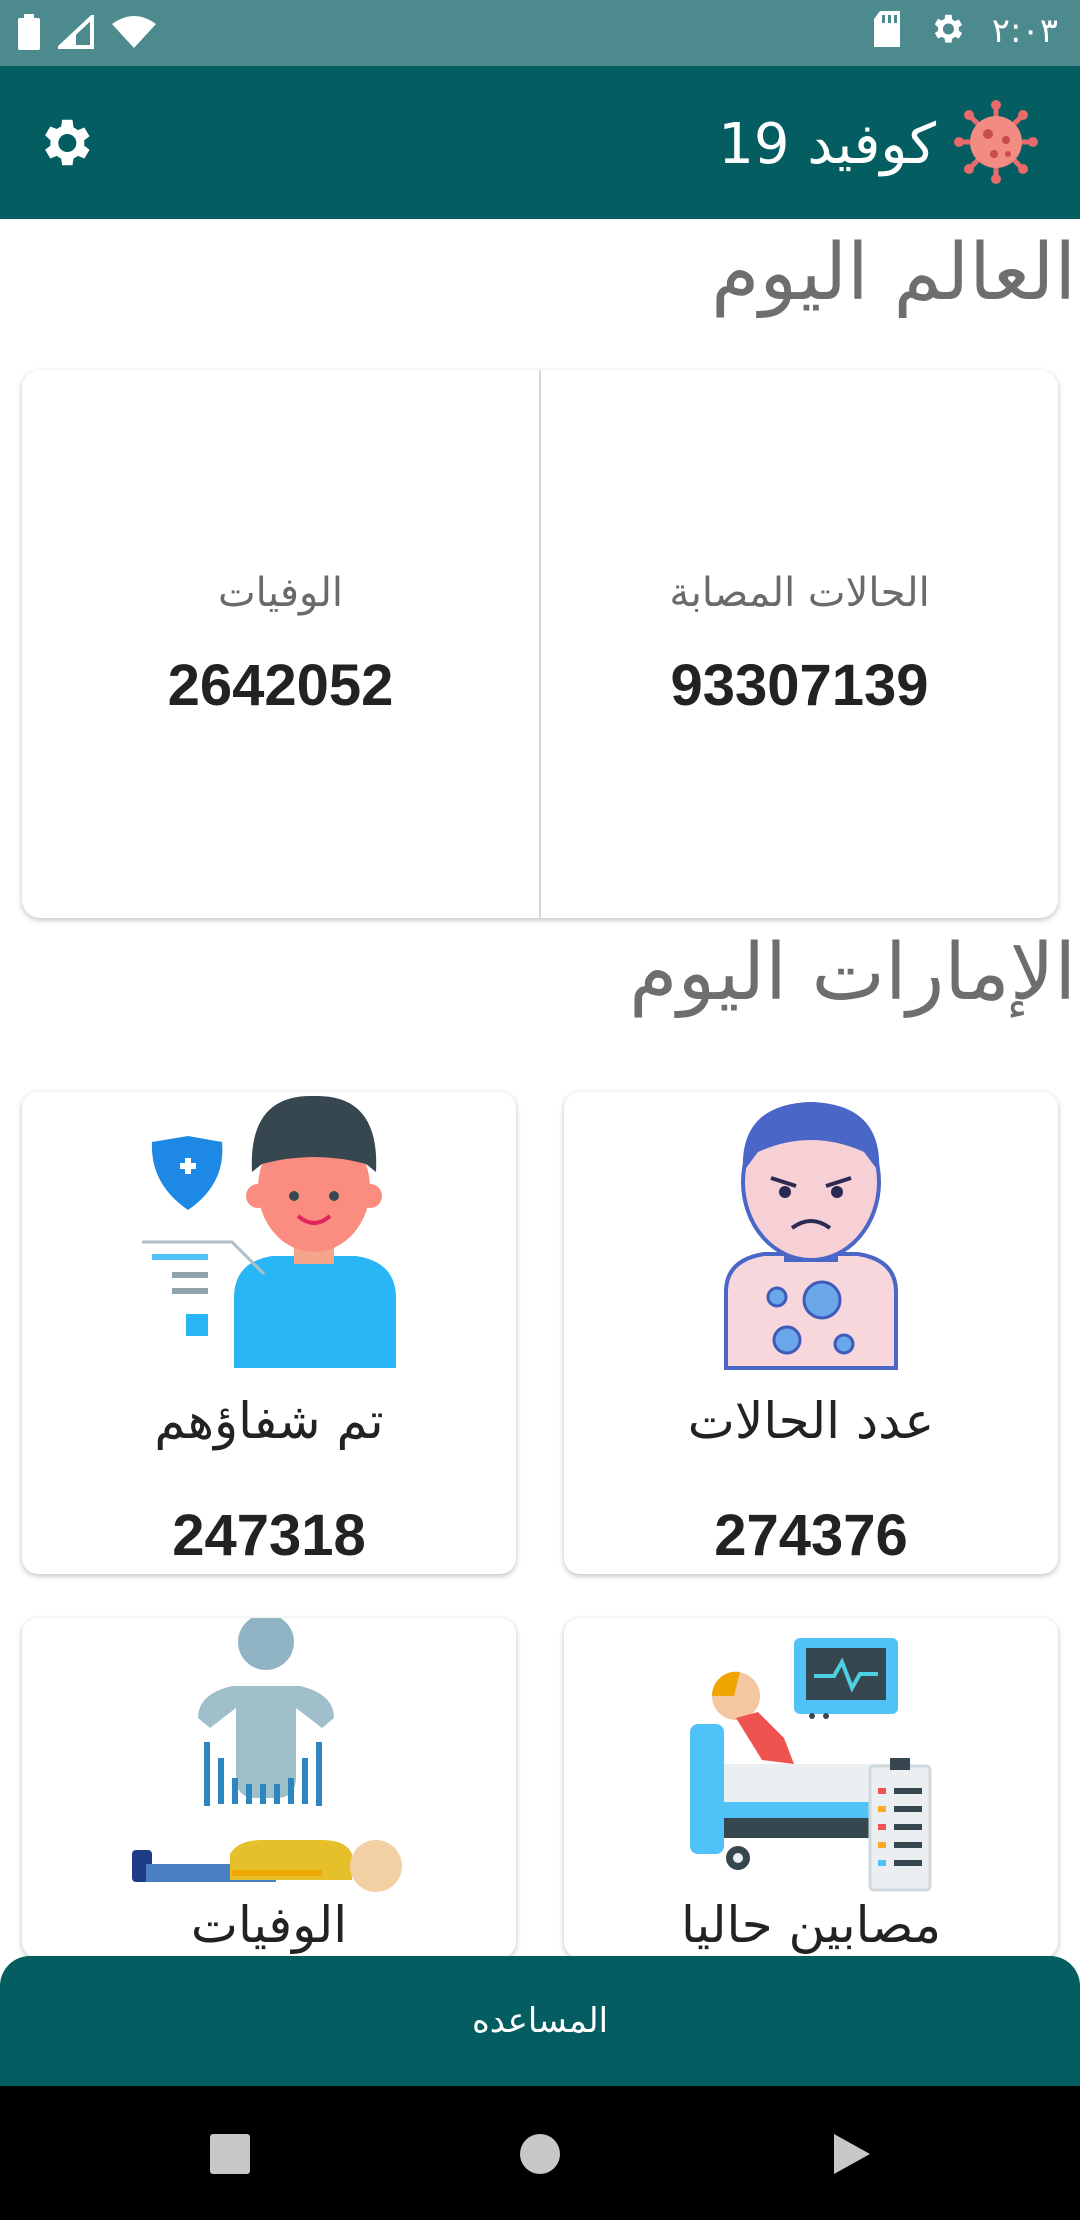 The width and height of the screenshot is (1080, 2220). Describe the element at coordinates (799, 685) in the screenshot. I see `world-cases-value: 93307139` at that location.